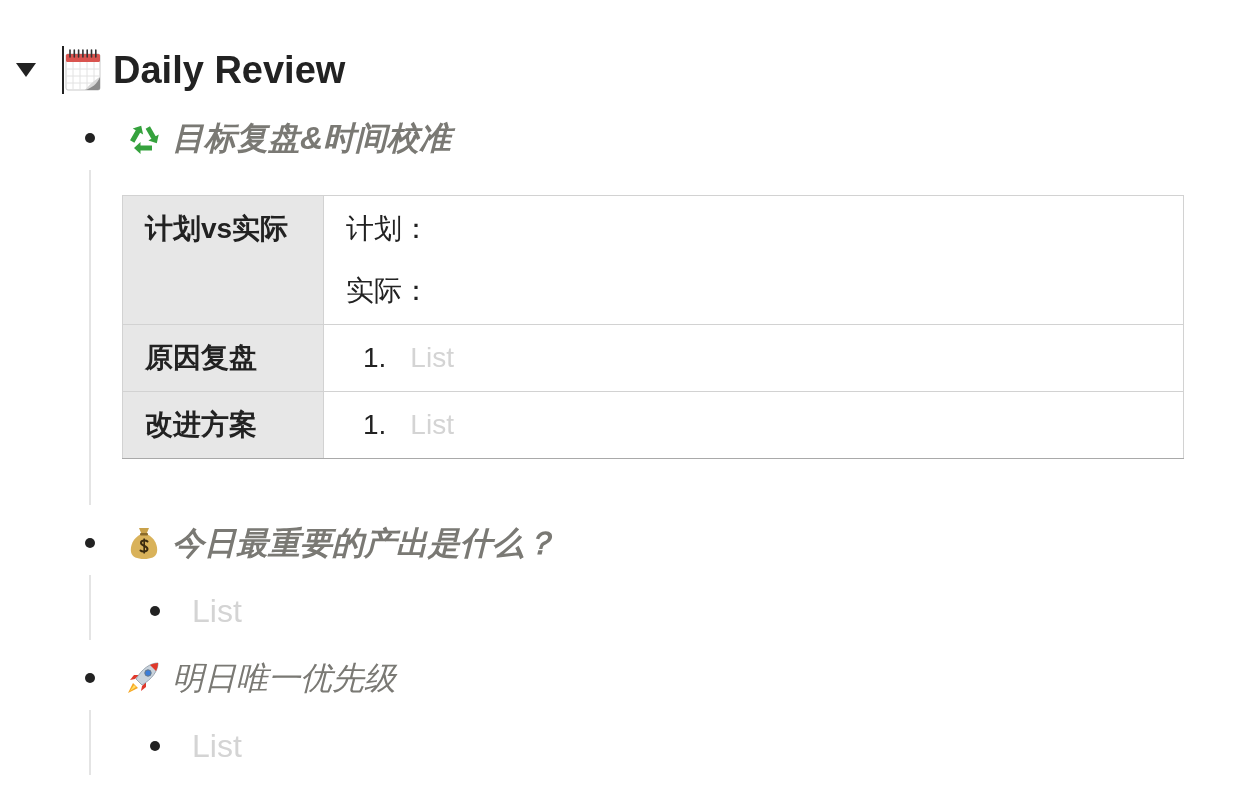 The width and height of the screenshot is (1256, 802). Describe the element at coordinates (223, 425) in the screenshot. I see `table-header-cell: 改进方案` at that location.